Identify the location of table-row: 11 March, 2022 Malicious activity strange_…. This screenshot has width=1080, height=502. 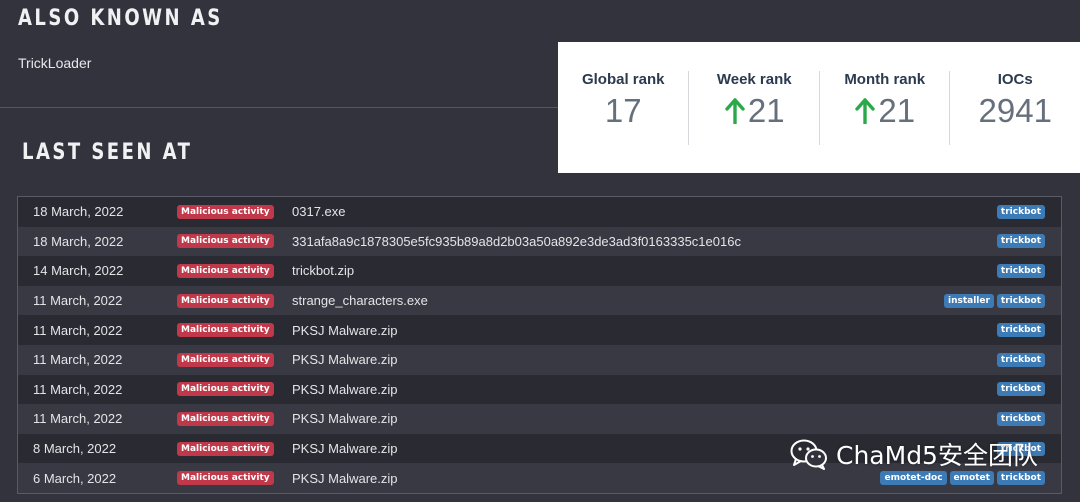
(539, 300).